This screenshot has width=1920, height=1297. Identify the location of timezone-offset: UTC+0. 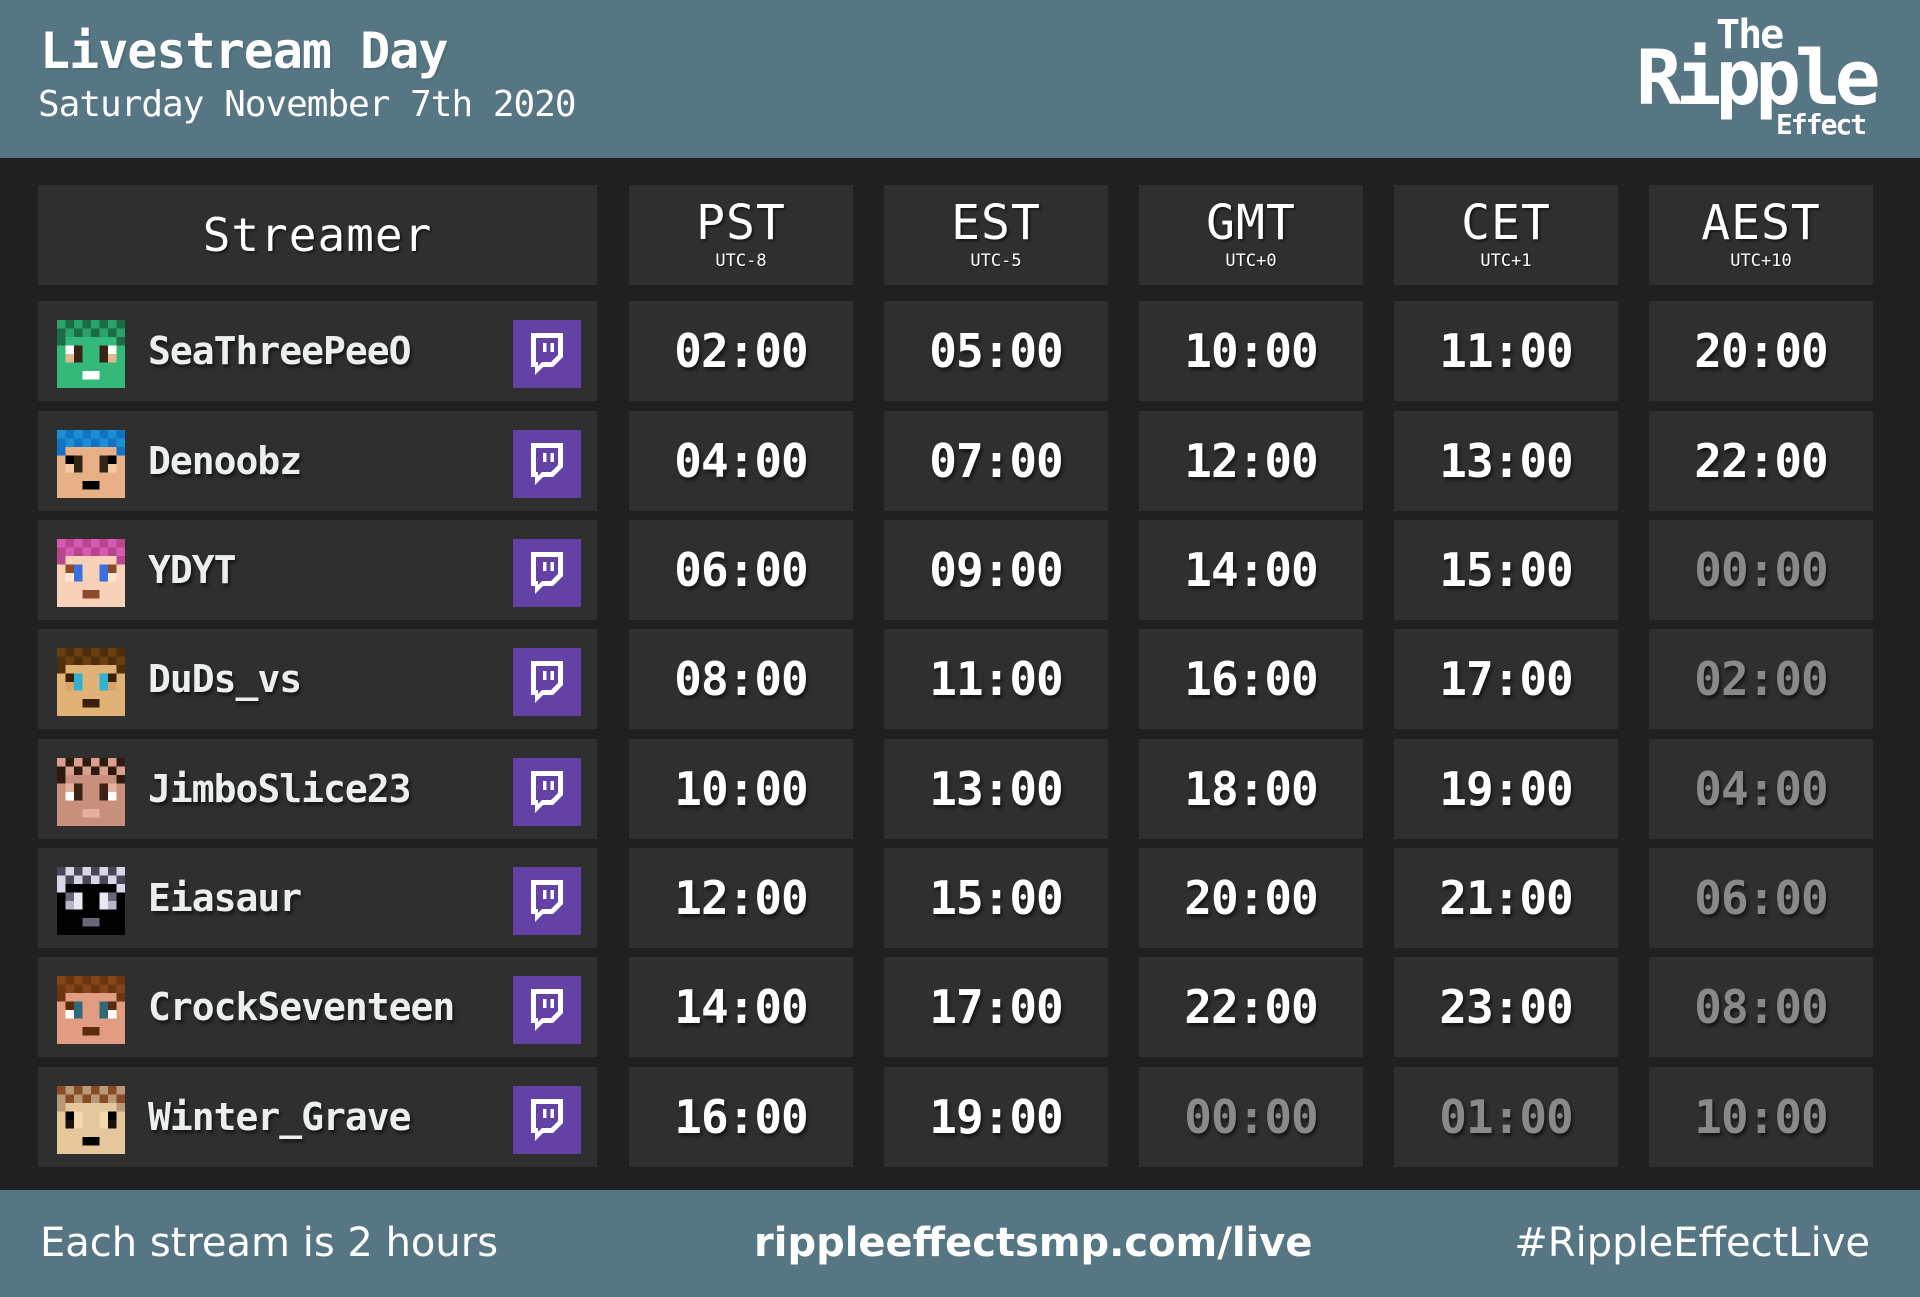
(1251, 261).